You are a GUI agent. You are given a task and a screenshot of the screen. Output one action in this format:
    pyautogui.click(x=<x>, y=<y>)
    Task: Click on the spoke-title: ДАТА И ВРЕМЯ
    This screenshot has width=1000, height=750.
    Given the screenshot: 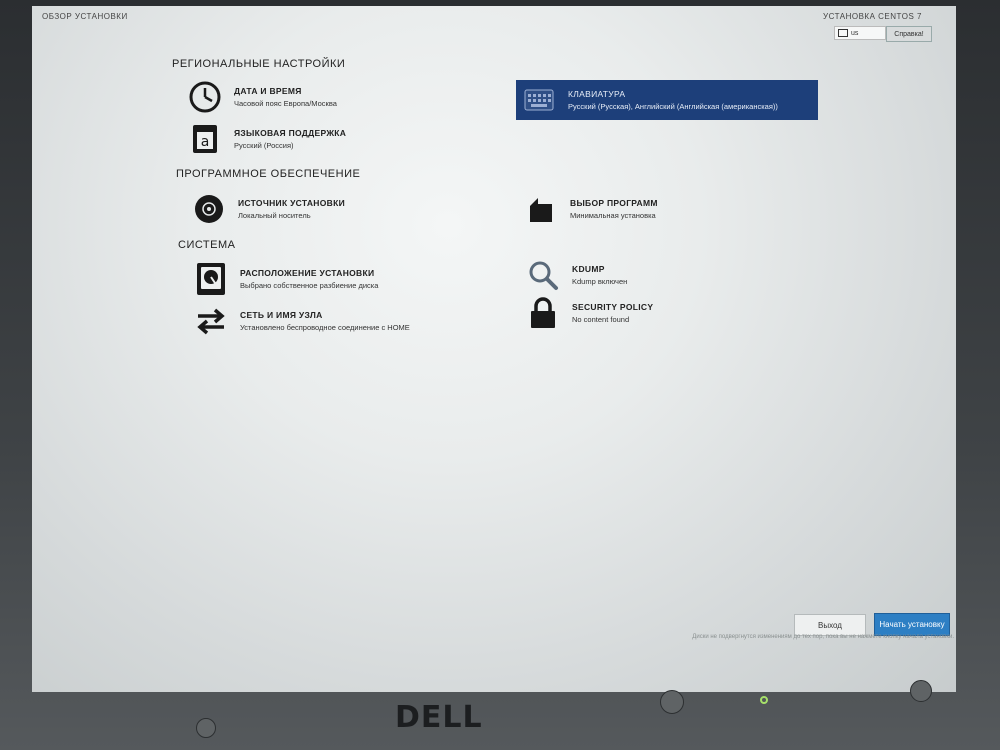 What is the action you would take?
    pyautogui.click(x=268, y=91)
    